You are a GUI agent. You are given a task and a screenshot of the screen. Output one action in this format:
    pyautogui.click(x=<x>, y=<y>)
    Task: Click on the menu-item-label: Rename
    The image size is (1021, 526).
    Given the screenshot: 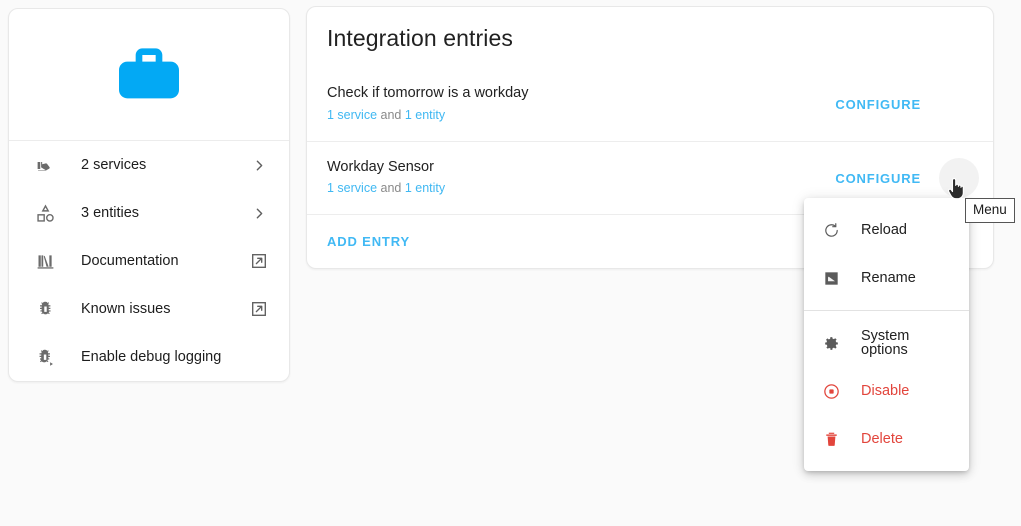 What is the action you would take?
    pyautogui.click(x=888, y=277)
    